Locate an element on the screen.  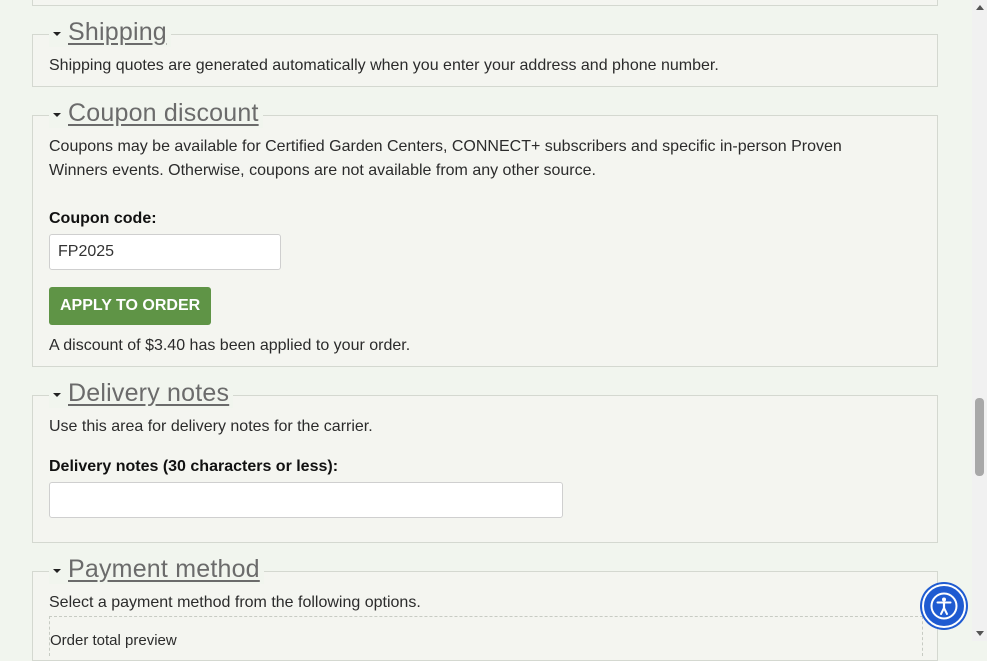
accessibility-icon is located at coordinates (944, 606).